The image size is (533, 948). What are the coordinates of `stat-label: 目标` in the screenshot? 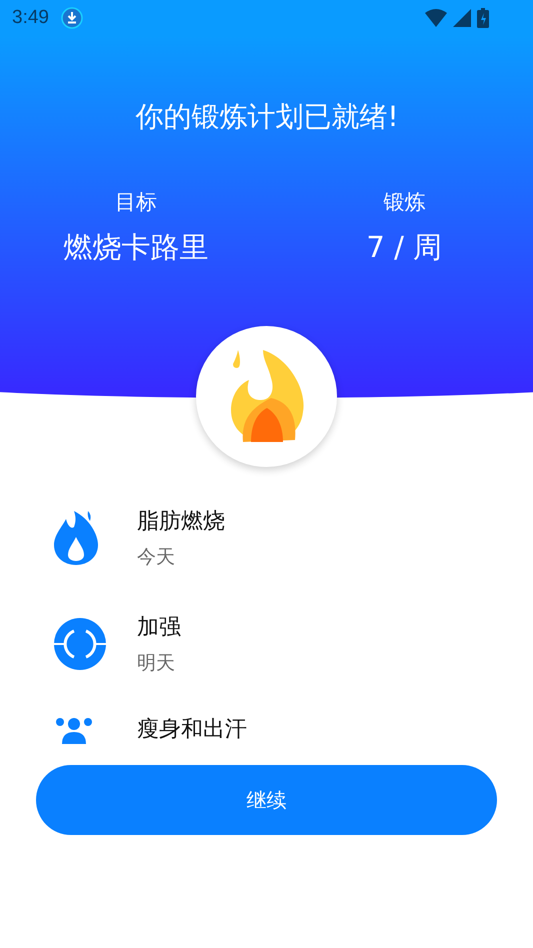 It's located at (135, 202).